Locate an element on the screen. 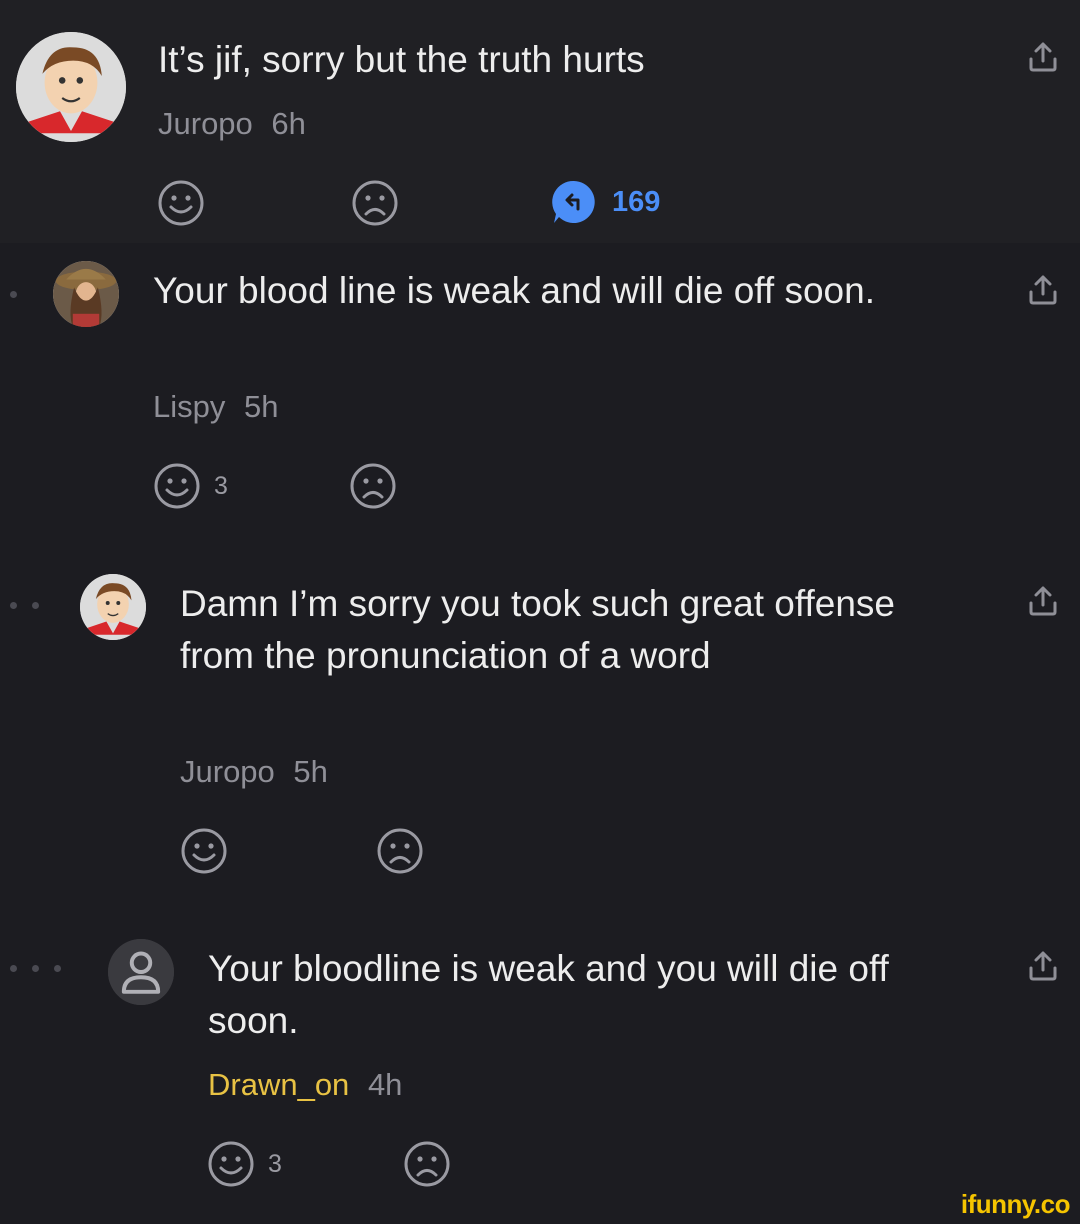  watermark: ifunny.co is located at coordinates (1015, 1204).